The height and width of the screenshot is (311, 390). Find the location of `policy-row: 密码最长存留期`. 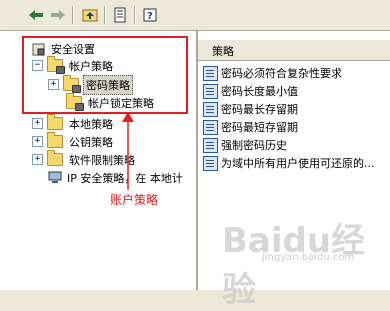

policy-row: 密码最长存留期 is located at coordinates (250, 109).